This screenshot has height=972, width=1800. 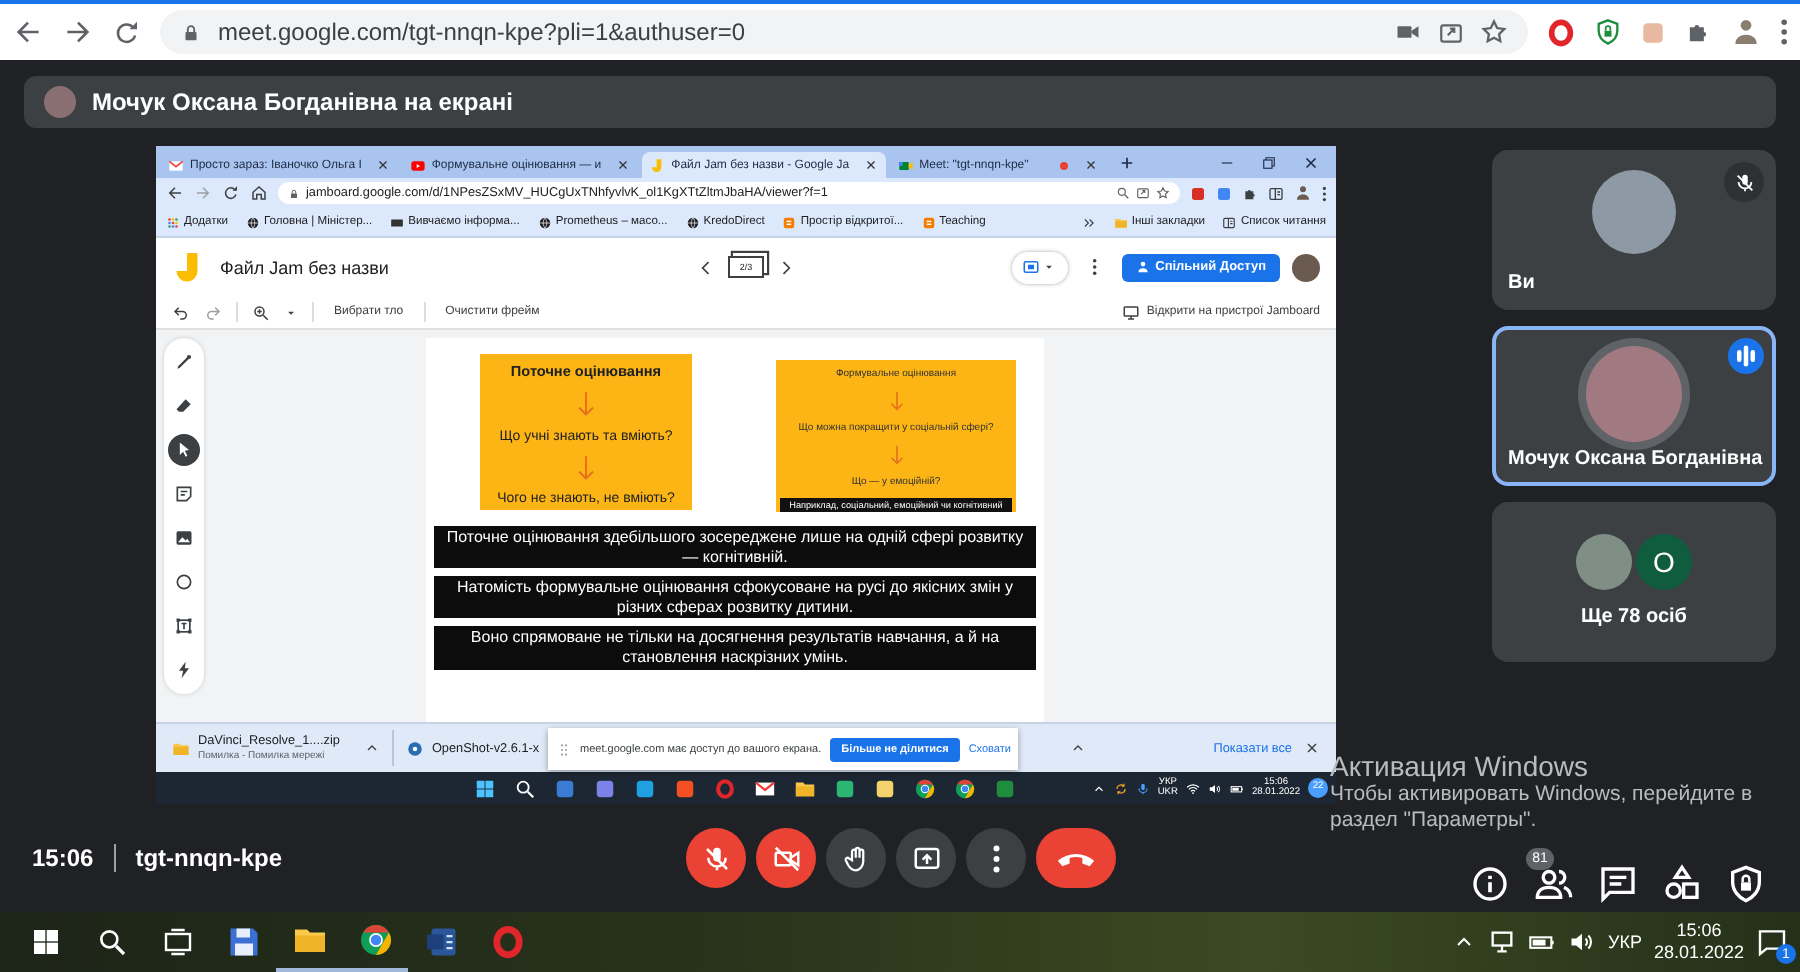 What do you see at coordinates (1554, 884) in the screenshot?
I see `people-icon` at bounding box center [1554, 884].